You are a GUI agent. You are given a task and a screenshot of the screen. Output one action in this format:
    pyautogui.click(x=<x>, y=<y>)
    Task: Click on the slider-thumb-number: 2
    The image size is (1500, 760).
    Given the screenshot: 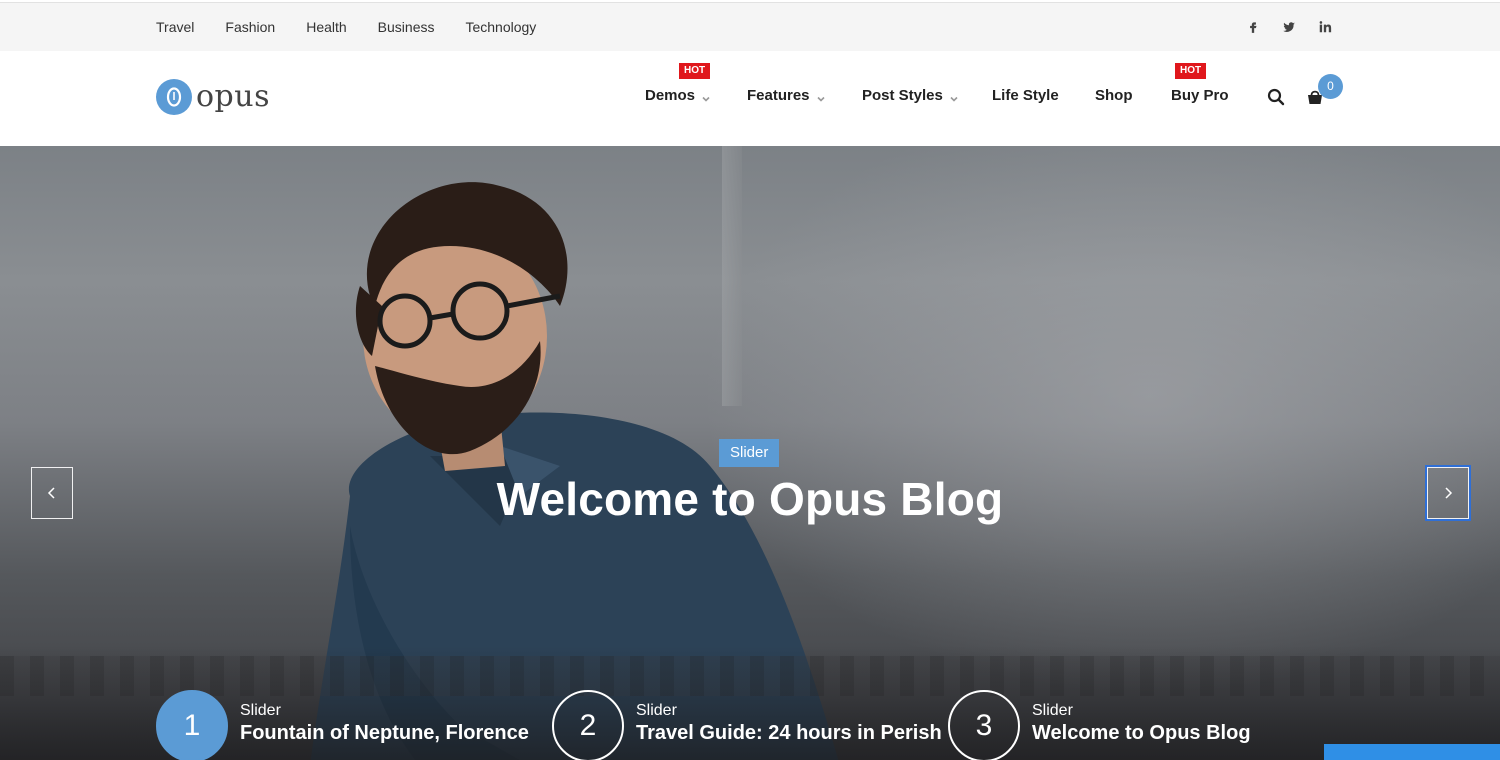 What is the action you would take?
    pyautogui.click(x=588, y=725)
    